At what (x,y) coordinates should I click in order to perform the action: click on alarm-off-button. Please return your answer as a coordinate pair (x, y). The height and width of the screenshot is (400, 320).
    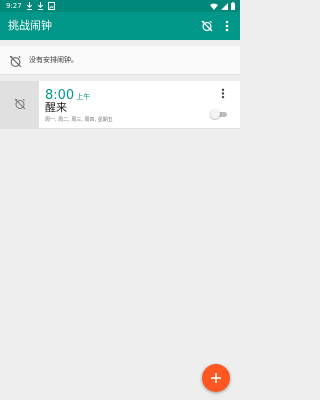
    Looking at the image, I should click on (207, 26).